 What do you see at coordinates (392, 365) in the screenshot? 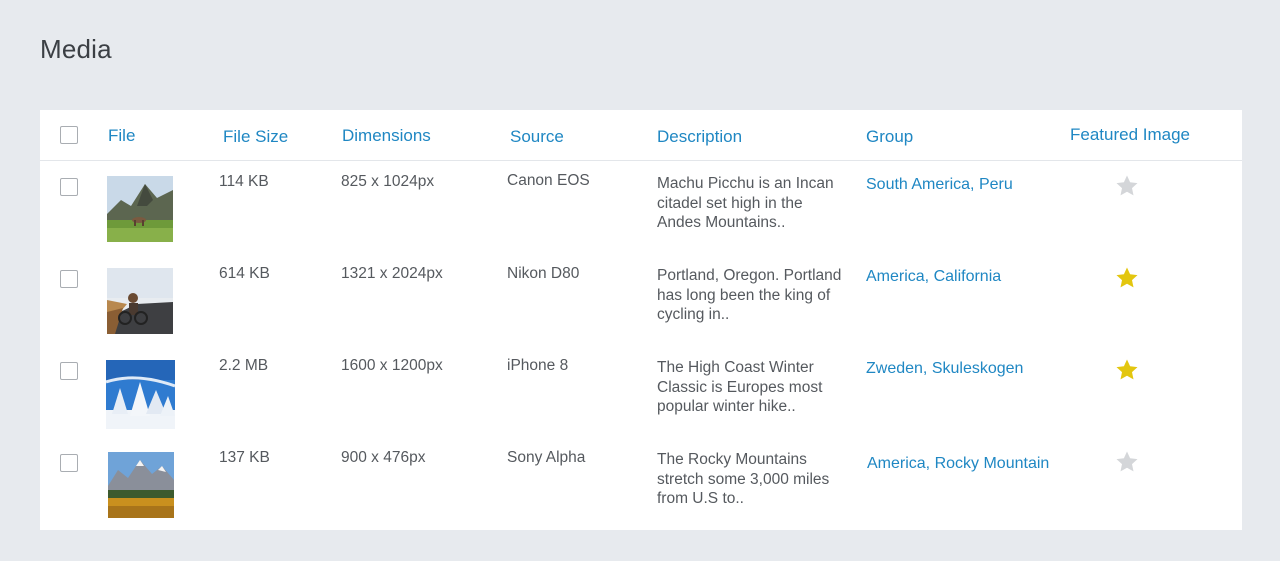
I see `dimensions: 1600 x 1200px` at bounding box center [392, 365].